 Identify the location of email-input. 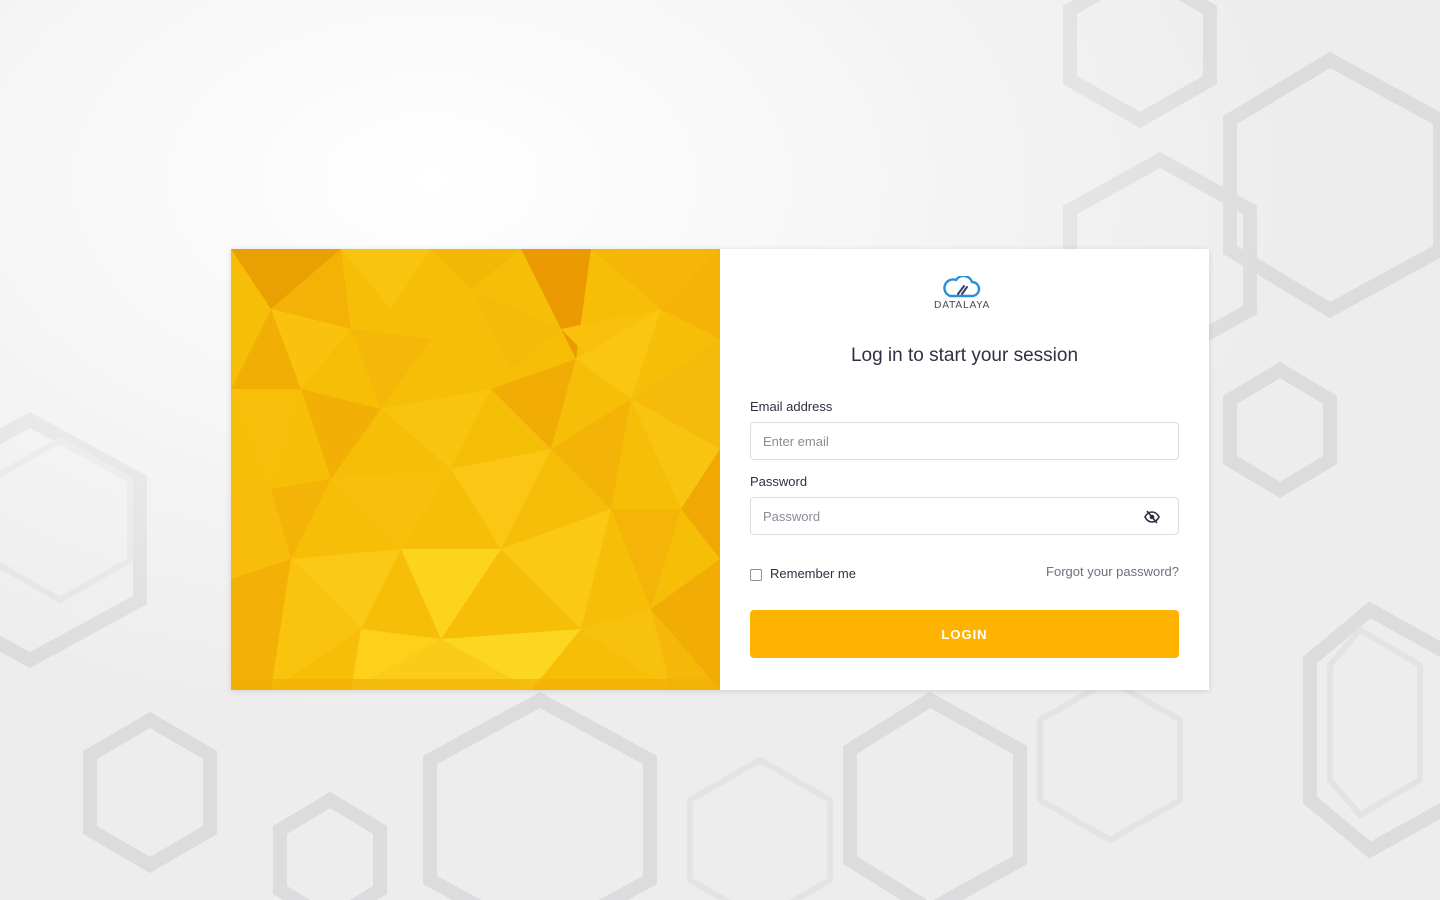
(941, 441).